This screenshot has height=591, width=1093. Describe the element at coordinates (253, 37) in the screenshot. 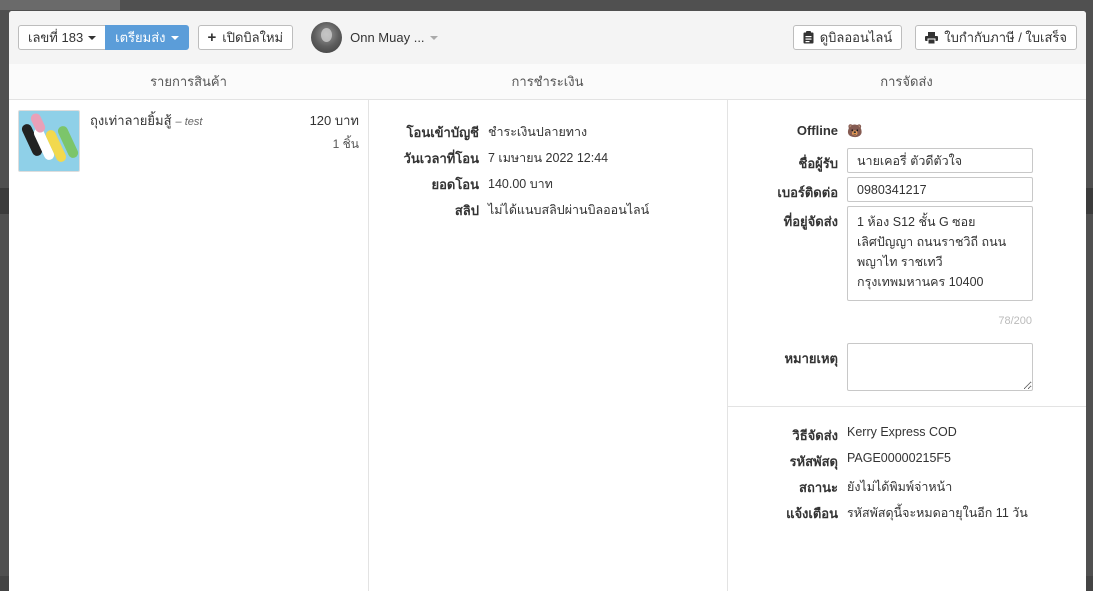

I see `new-bill-label: เปิดบิลใหม่` at that location.